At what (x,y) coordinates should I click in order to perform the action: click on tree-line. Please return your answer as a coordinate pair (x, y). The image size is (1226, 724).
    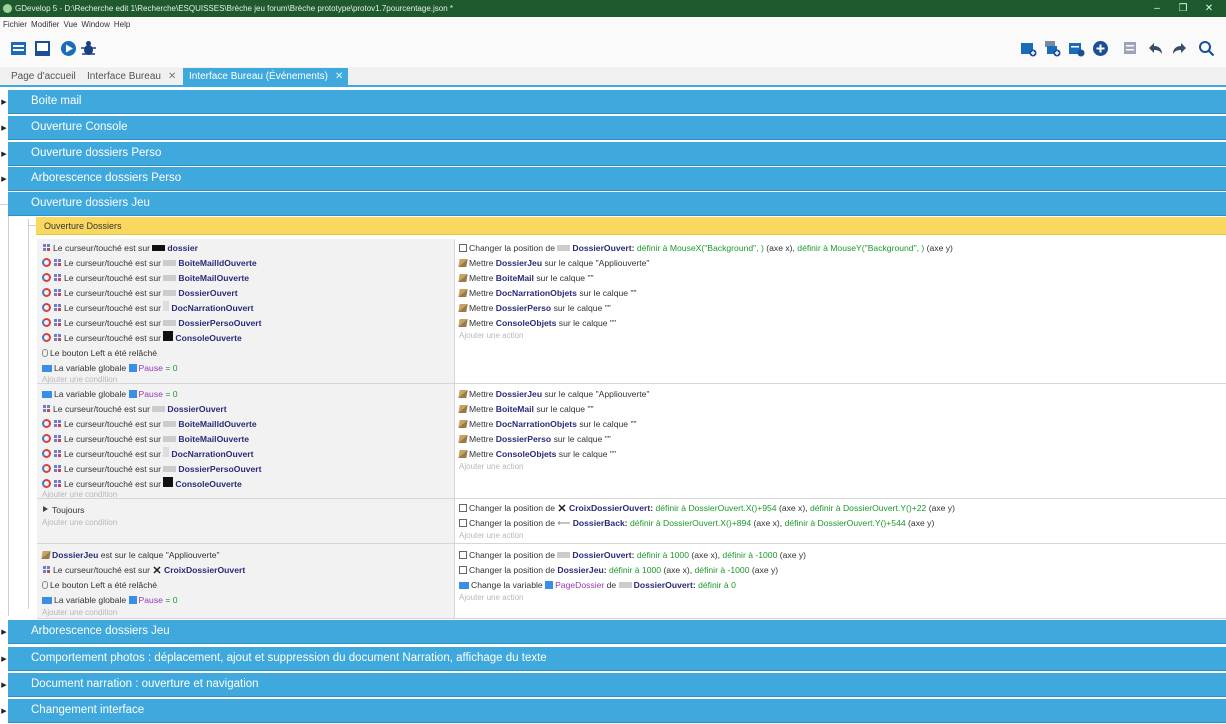
    Looking at the image, I should click on (8, 416).